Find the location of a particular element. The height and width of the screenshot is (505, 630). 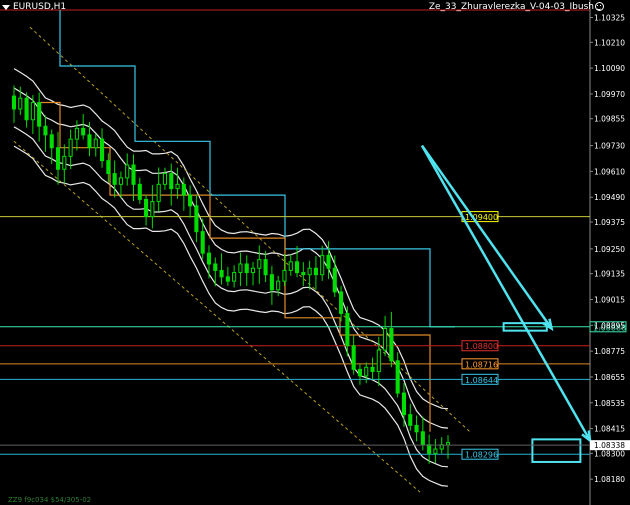

dropdown-icon is located at coordinates (6, 7).